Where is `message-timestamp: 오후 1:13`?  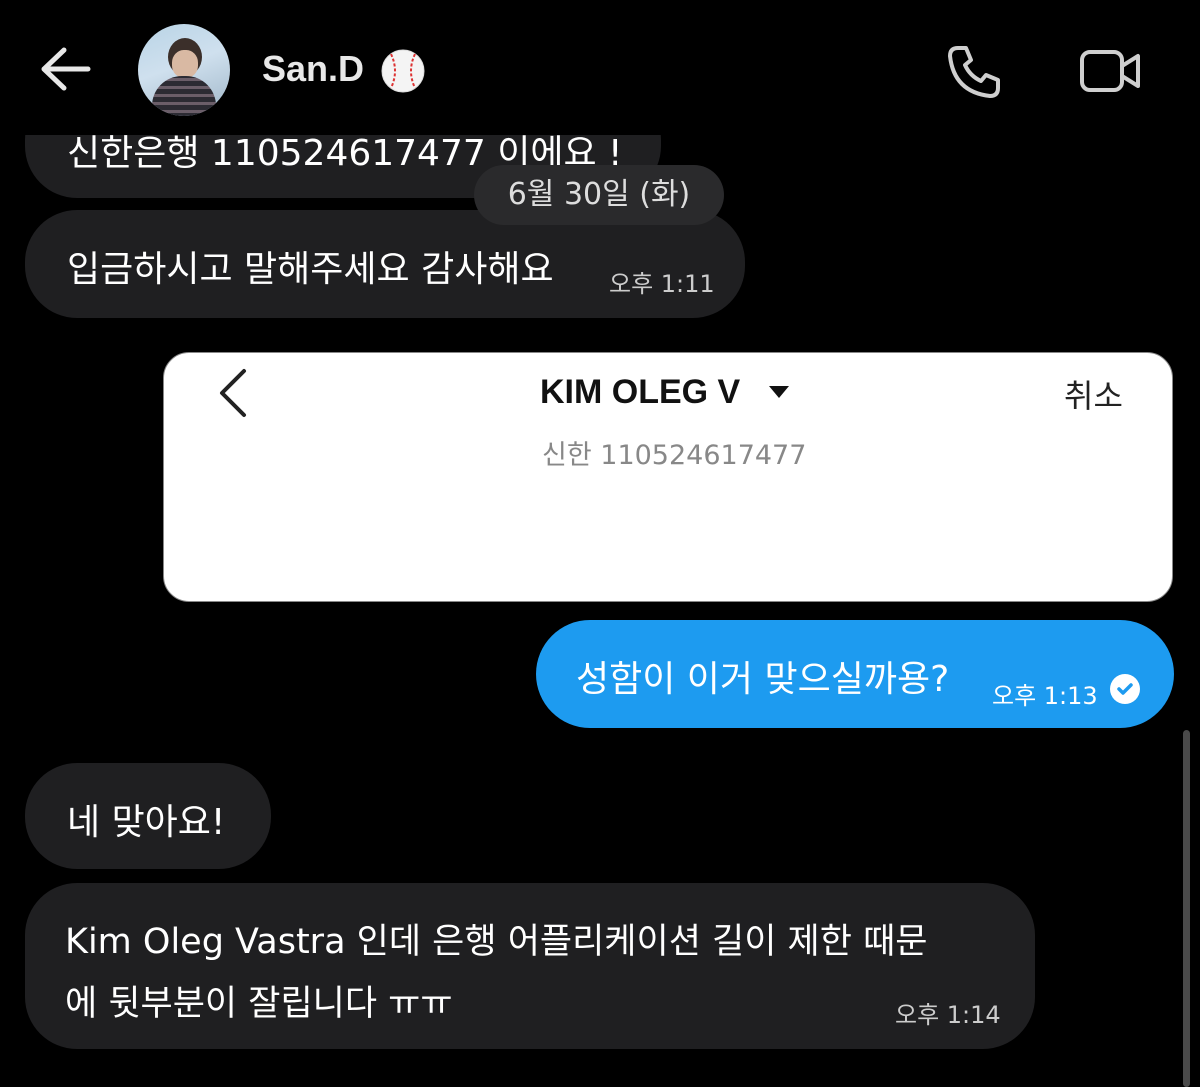 message-timestamp: 오후 1:13 is located at coordinates (1045, 696).